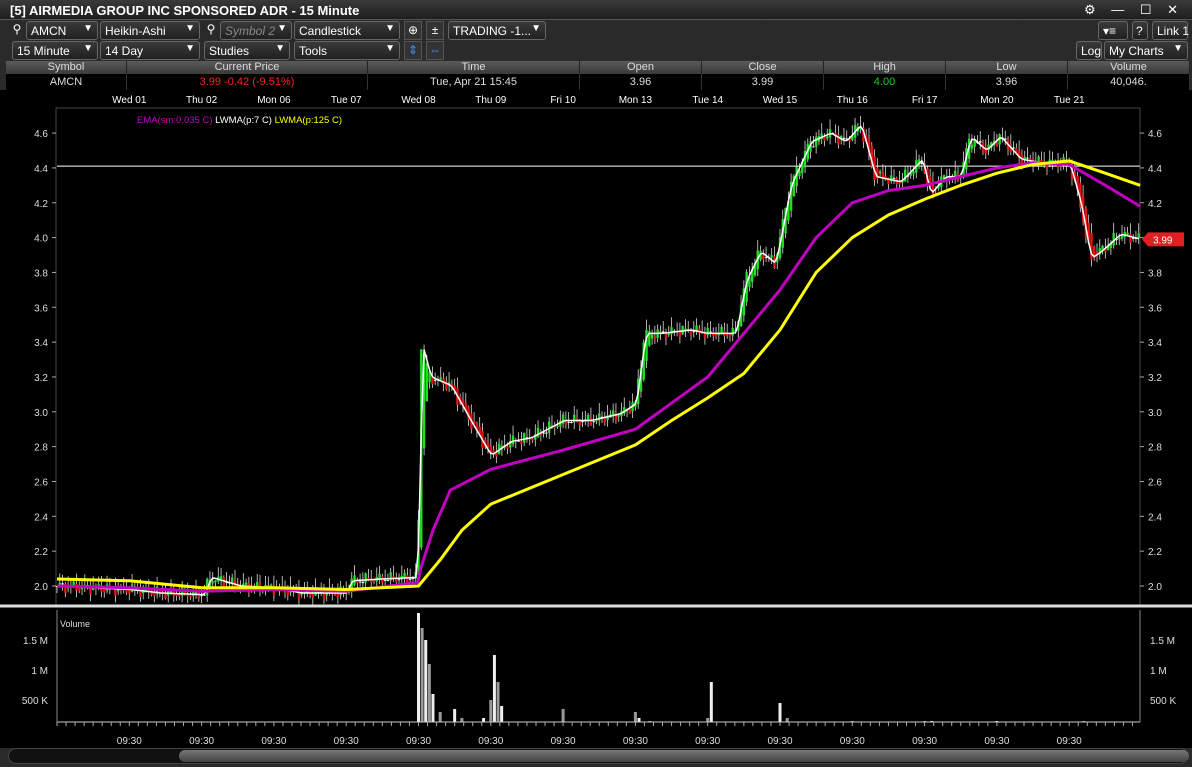 The image size is (1192, 767). What do you see at coordinates (997, 100) in the screenshot?
I see `date-label: Mon 20` at bounding box center [997, 100].